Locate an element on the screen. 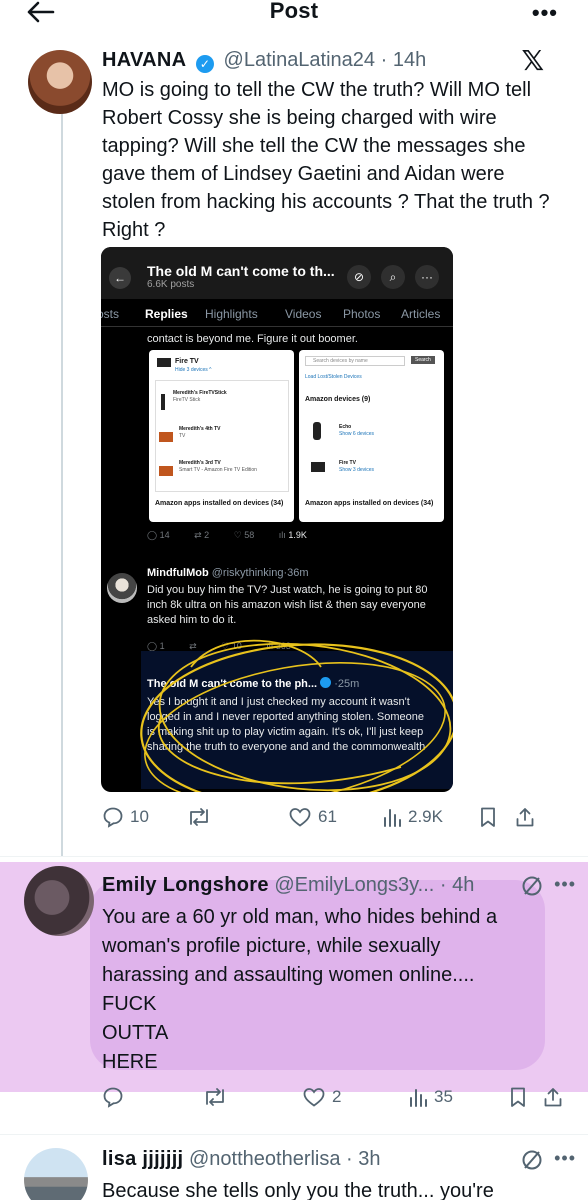 This screenshot has height=1200, width=588. reply-button is located at coordinates (116, 1097).